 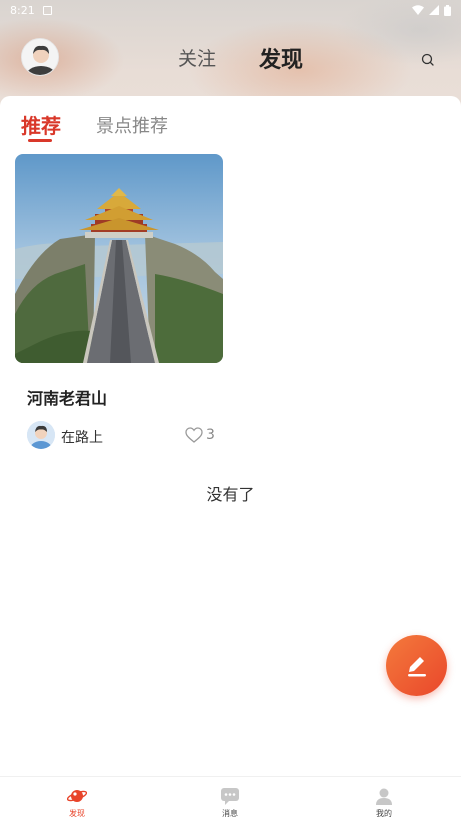 I want to click on author-name: 在路上, so click(x=82, y=437).